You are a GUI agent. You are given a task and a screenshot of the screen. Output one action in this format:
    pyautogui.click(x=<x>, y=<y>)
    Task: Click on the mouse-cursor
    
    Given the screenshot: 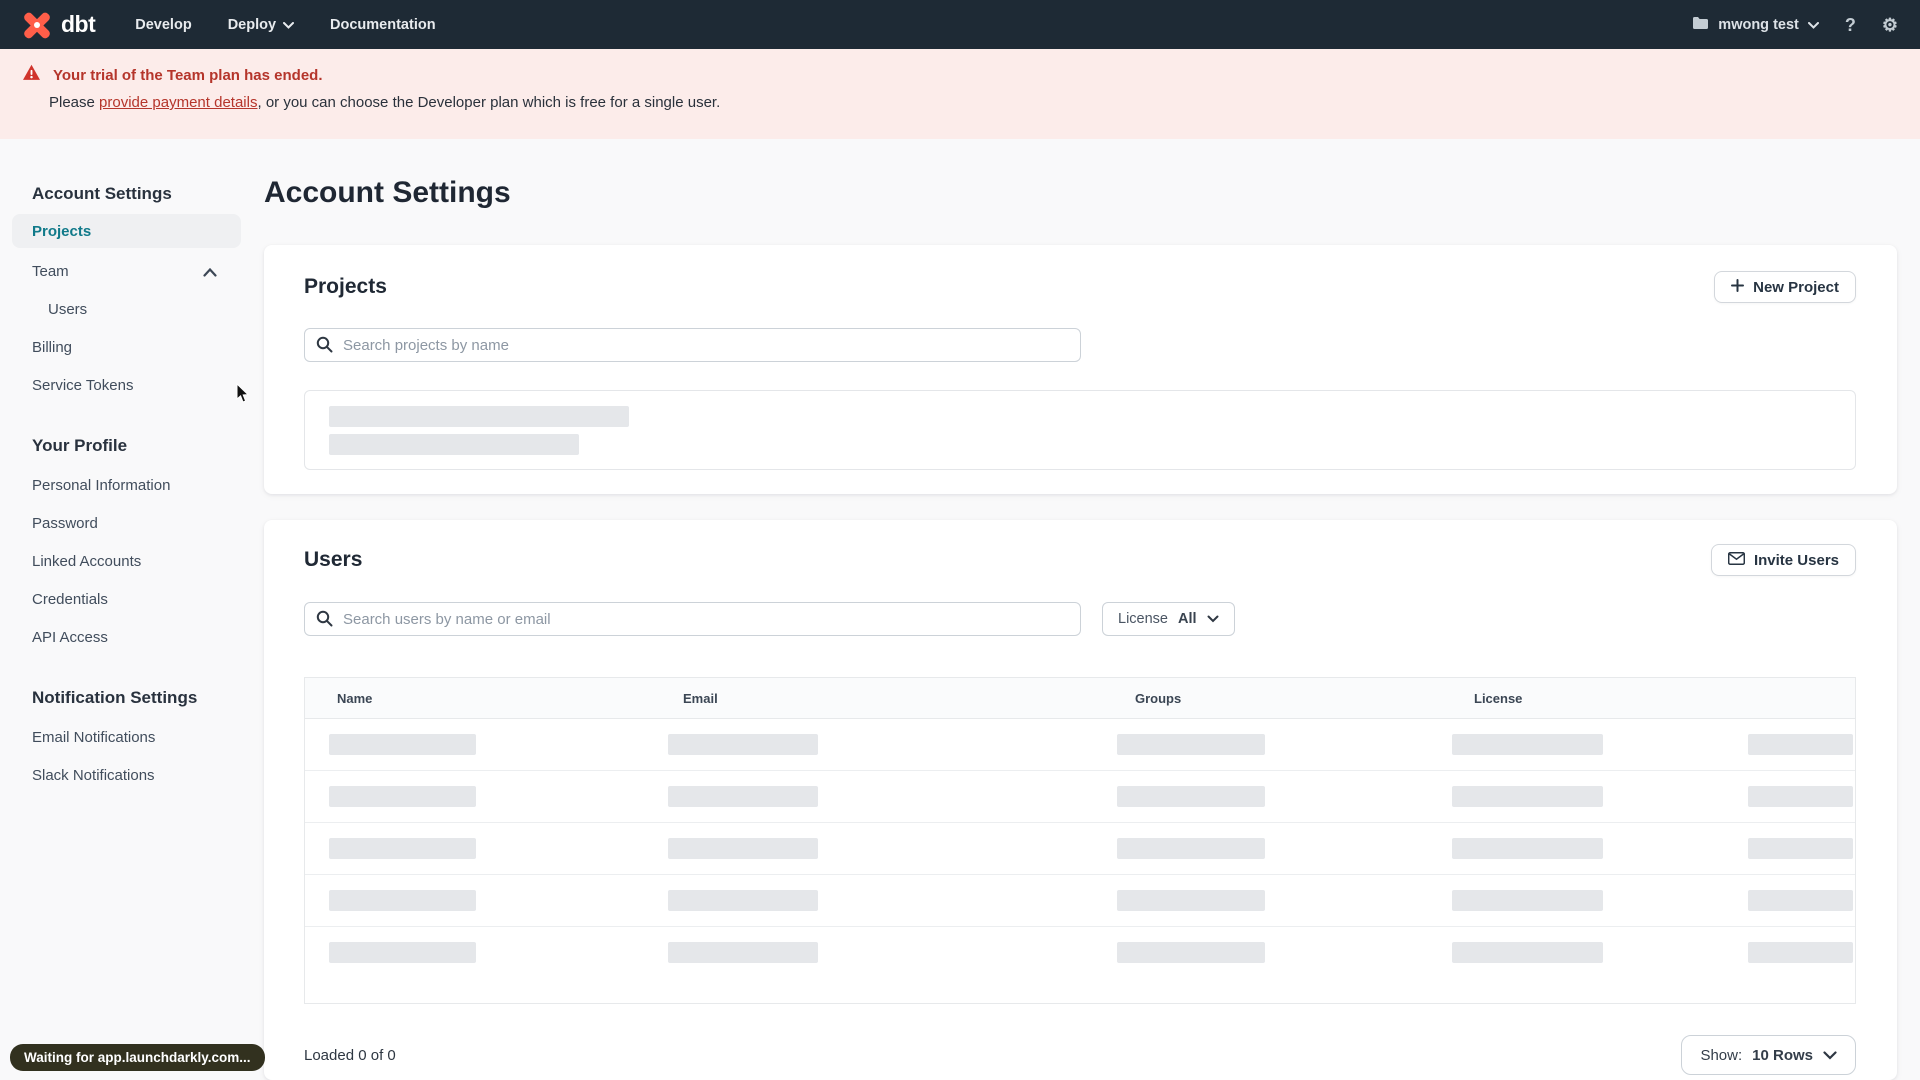 What is the action you would take?
    pyautogui.click(x=243, y=395)
    